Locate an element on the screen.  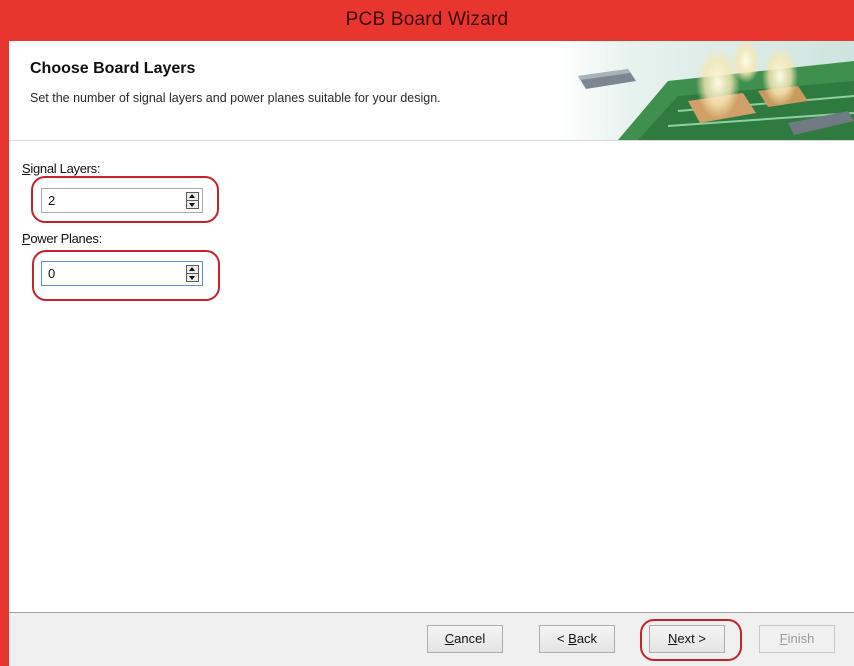
signal-layers-label: Signal Layers: is located at coordinates (61, 168).